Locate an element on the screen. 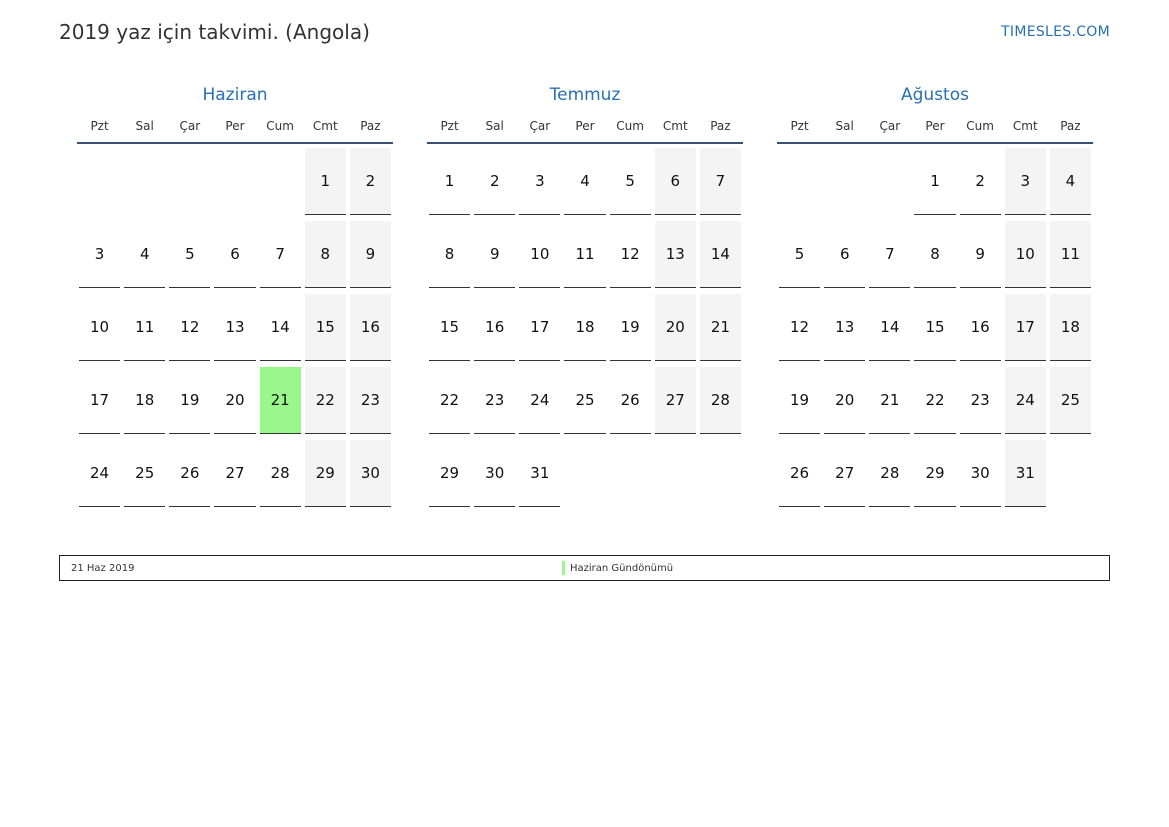  week-row: 12 is located at coordinates (235, 184).